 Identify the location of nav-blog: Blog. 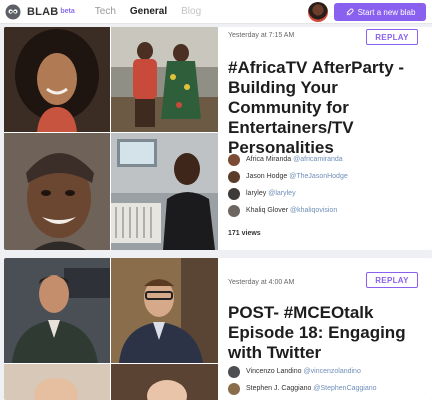
(191, 11).